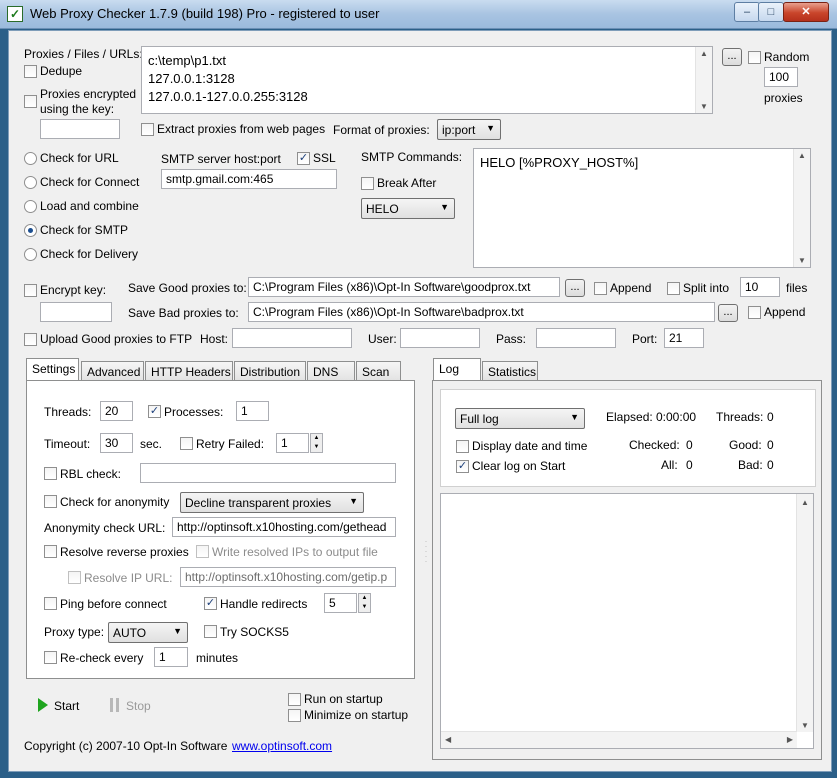 This screenshot has height=778, width=837. I want to click on format-select: ip:port ▼, so click(469, 129).